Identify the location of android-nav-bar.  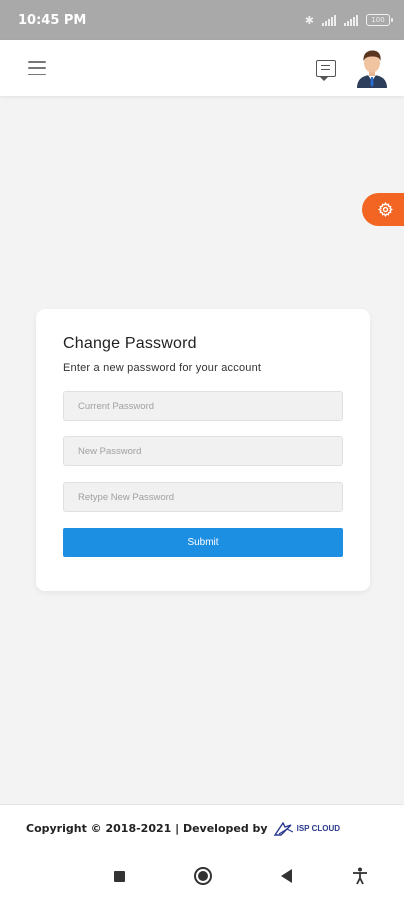
(202, 876).